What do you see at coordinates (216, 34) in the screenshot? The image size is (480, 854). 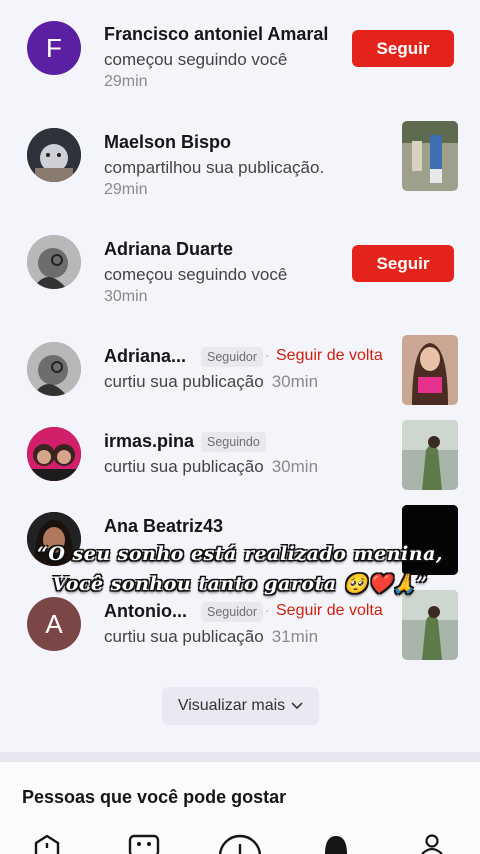 I see `user-name: Francisco antoniel Amaral` at bounding box center [216, 34].